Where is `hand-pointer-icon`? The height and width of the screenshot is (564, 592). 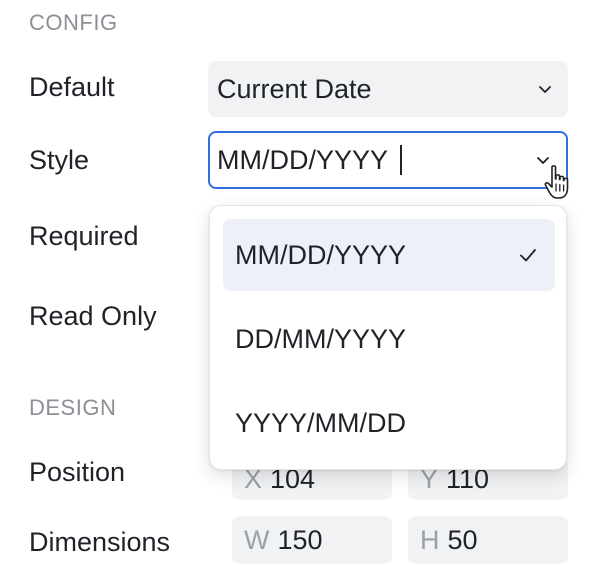 hand-pointer-icon is located at coordinates (556, 182).